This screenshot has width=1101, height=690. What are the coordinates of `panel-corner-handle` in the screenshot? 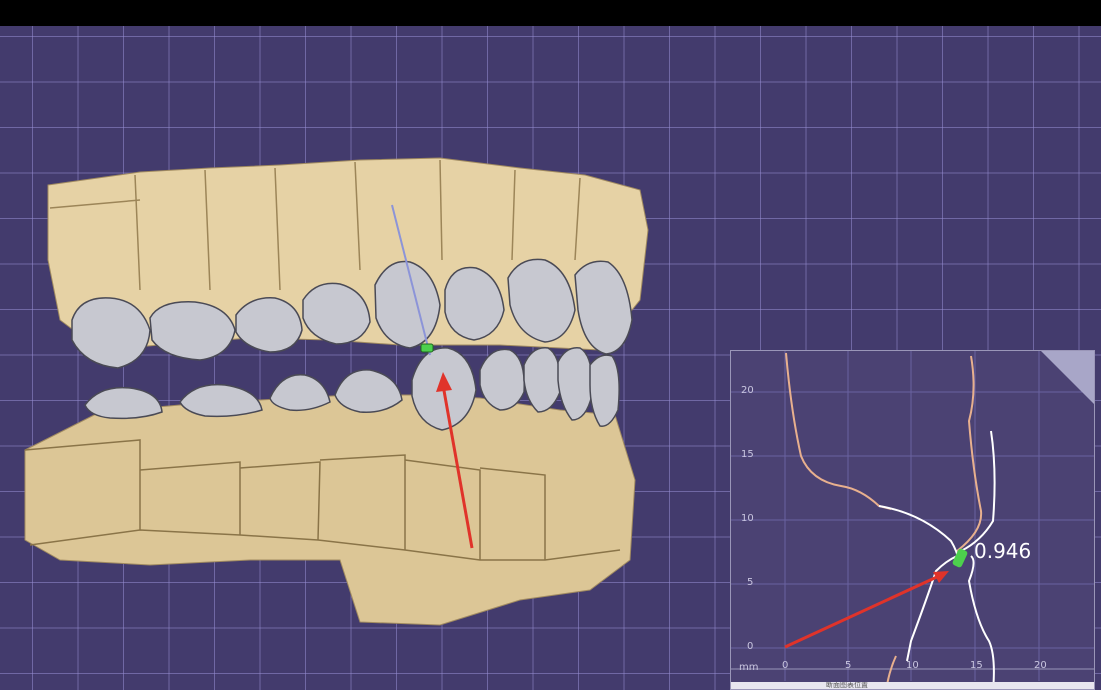 It's located at (1068, 378).